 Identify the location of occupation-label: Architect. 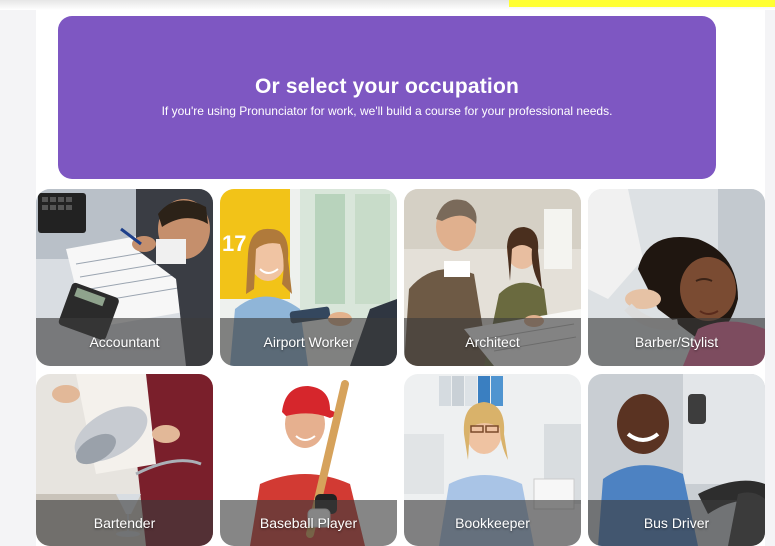
(492, 342).